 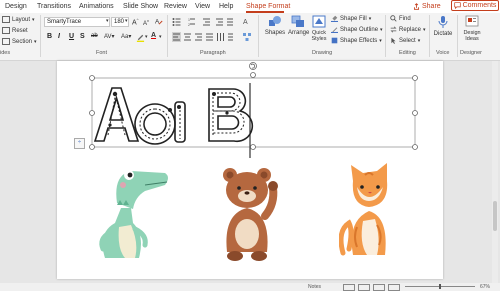 What do you see at coordinates (126, 21) in the screenshot?
I see `font-size-dropdown-icon: ▾` at bounding box center [126, 21].